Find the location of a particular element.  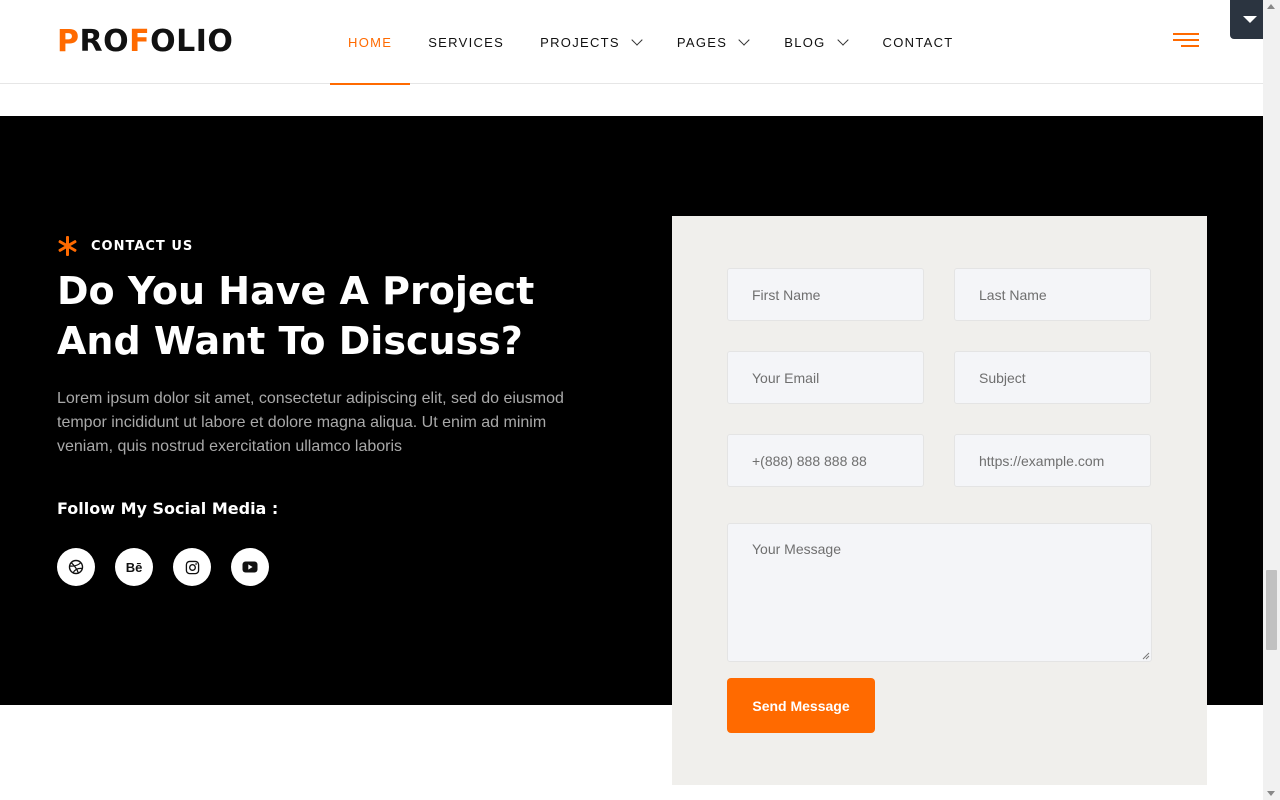

behance-link: Bē is located at coordinates (134, 567).